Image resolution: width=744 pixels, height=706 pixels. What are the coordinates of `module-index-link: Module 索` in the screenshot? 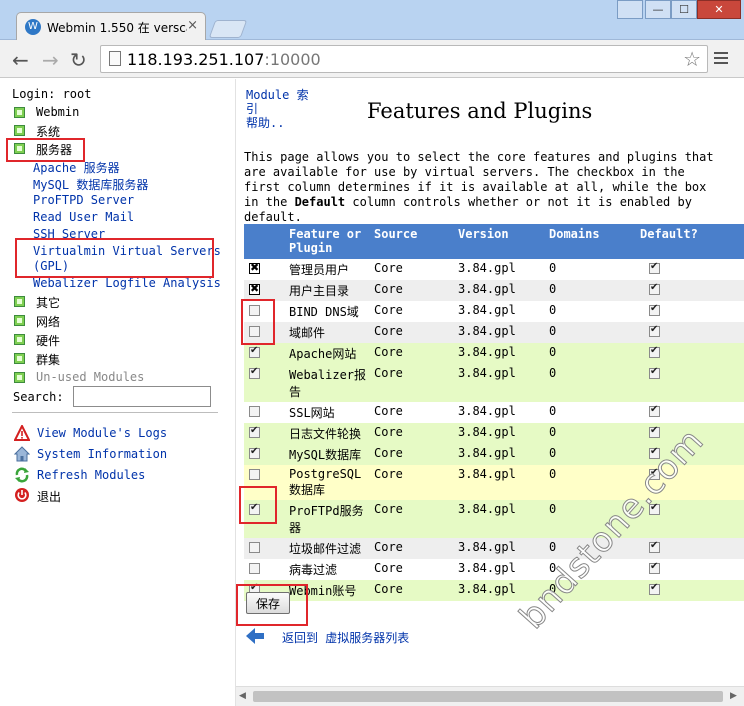 It's located at (281, 95).